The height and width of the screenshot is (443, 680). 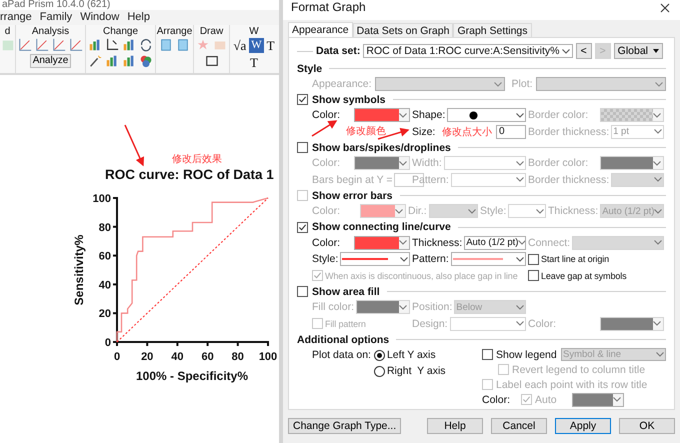 I want to click on ribbon-group-label: Change, so click(x=120, y=31).